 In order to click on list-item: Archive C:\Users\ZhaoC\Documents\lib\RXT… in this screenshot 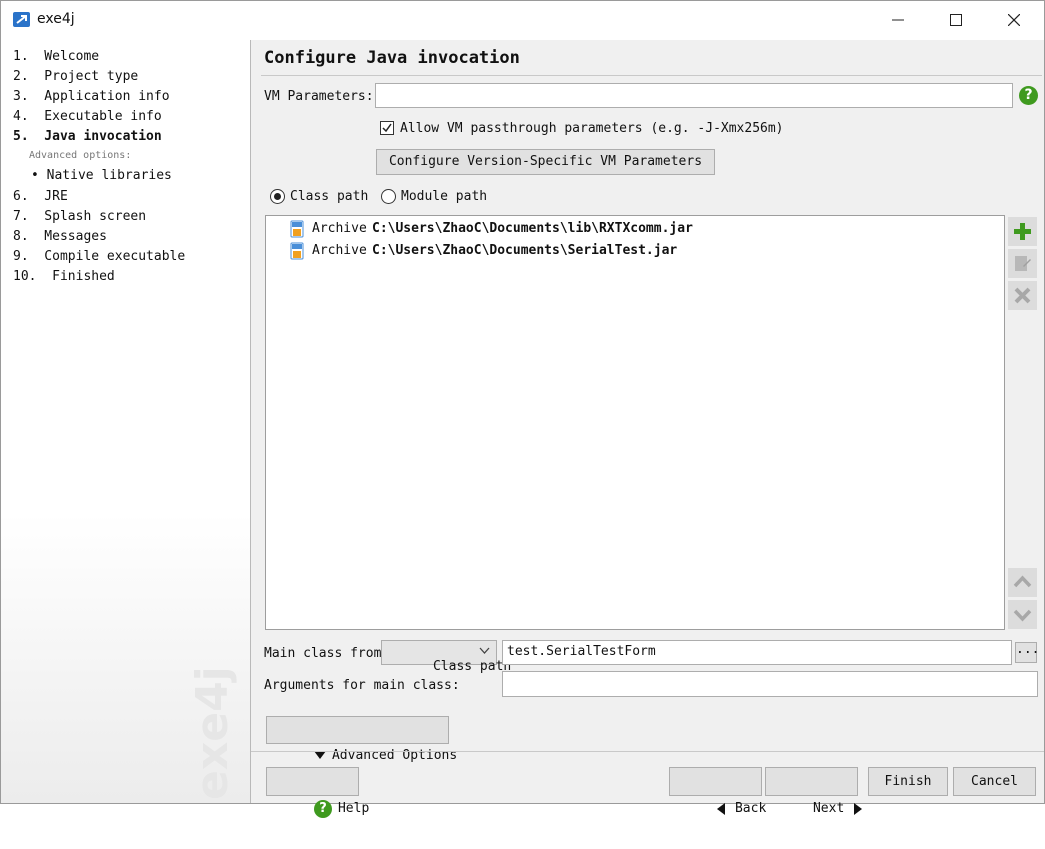, I will do `click(491, 229)`.